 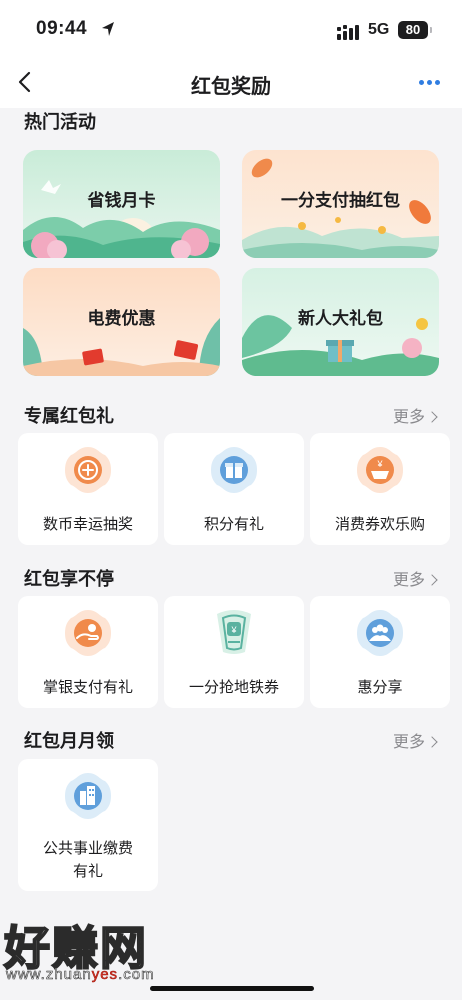 What do you see at coordinates (234, 470) in the screenshot?
I see `gift-box-icon` at bounding box center [234, 470].